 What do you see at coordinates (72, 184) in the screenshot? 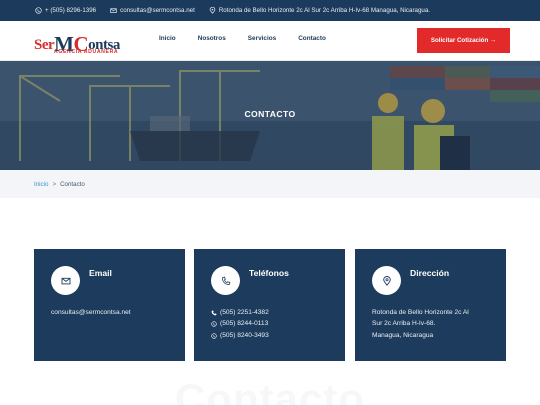
I see `breadcrumb-current: Contacto` at bounding box center [72, 184].